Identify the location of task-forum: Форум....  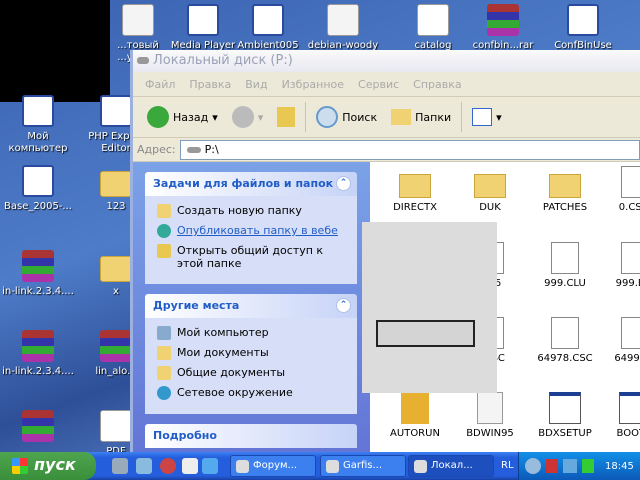
(273, 466).